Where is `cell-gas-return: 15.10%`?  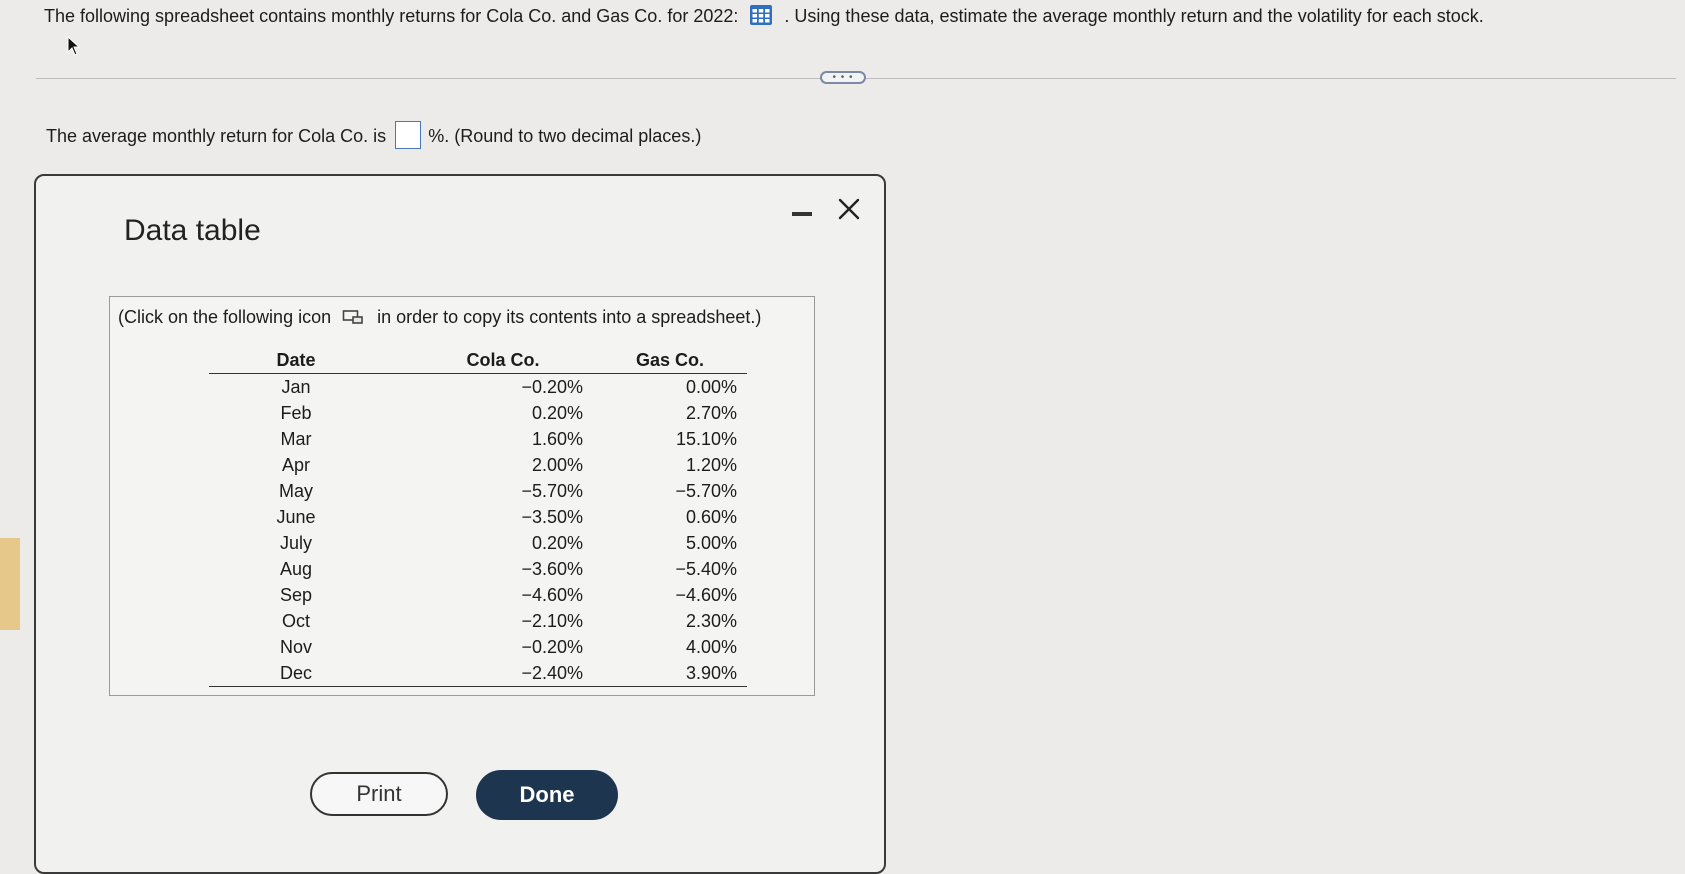 cell-gas-return: 15.10% is located at coordinates (706, 438).